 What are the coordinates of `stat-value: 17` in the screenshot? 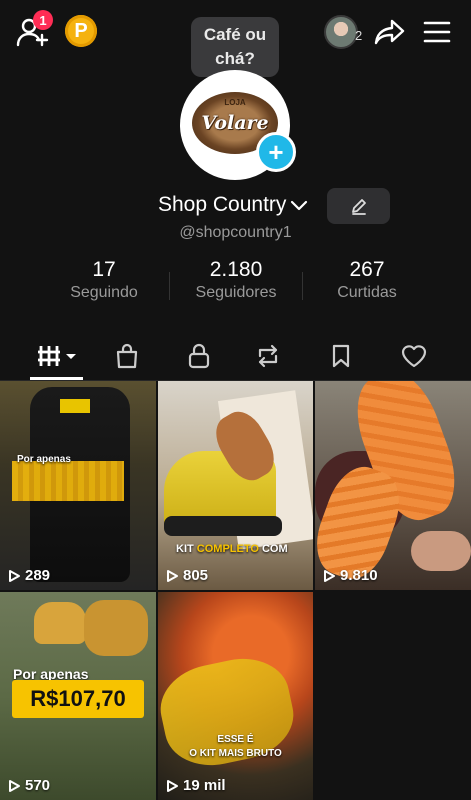 It's located at (104, 269).